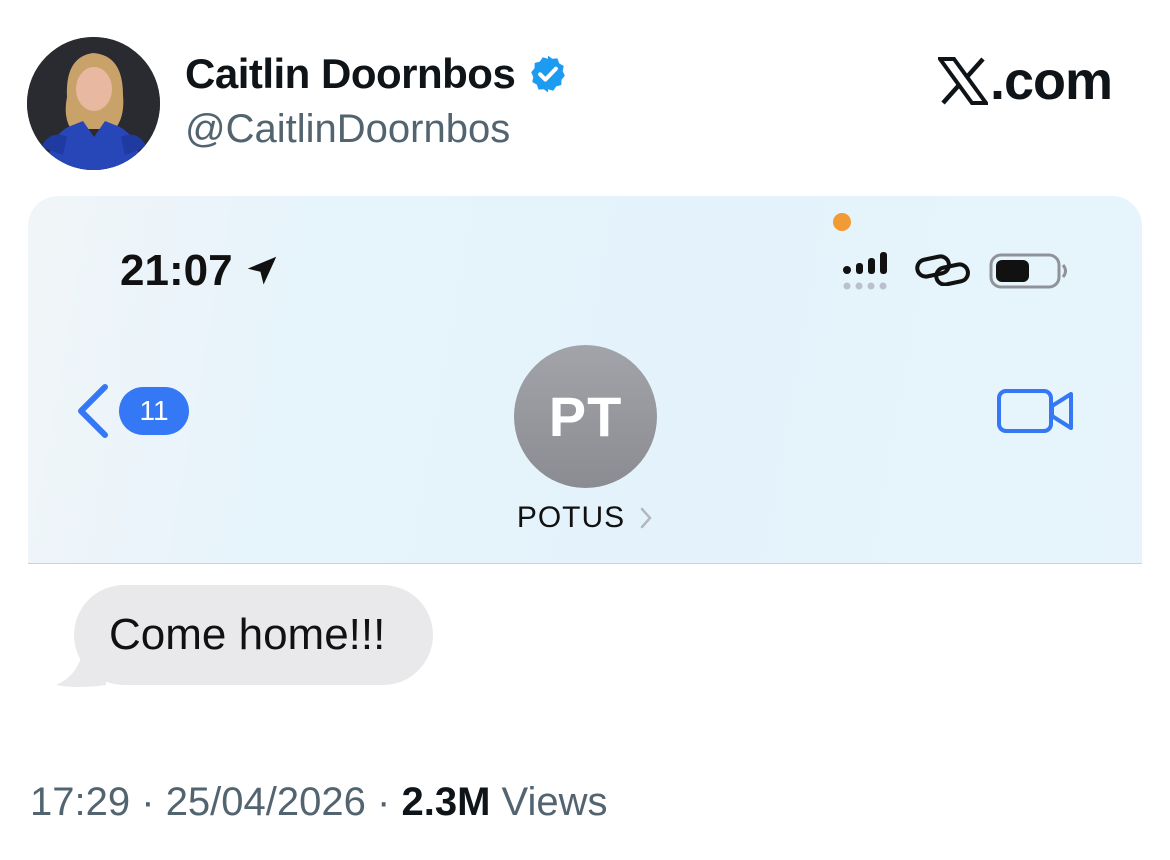 Image resolution: width=1170 pixels, height=860 pixels. Describe the element at coordinates (93, 411) in the screenshot. I see `chevron-left-icon` at that location.